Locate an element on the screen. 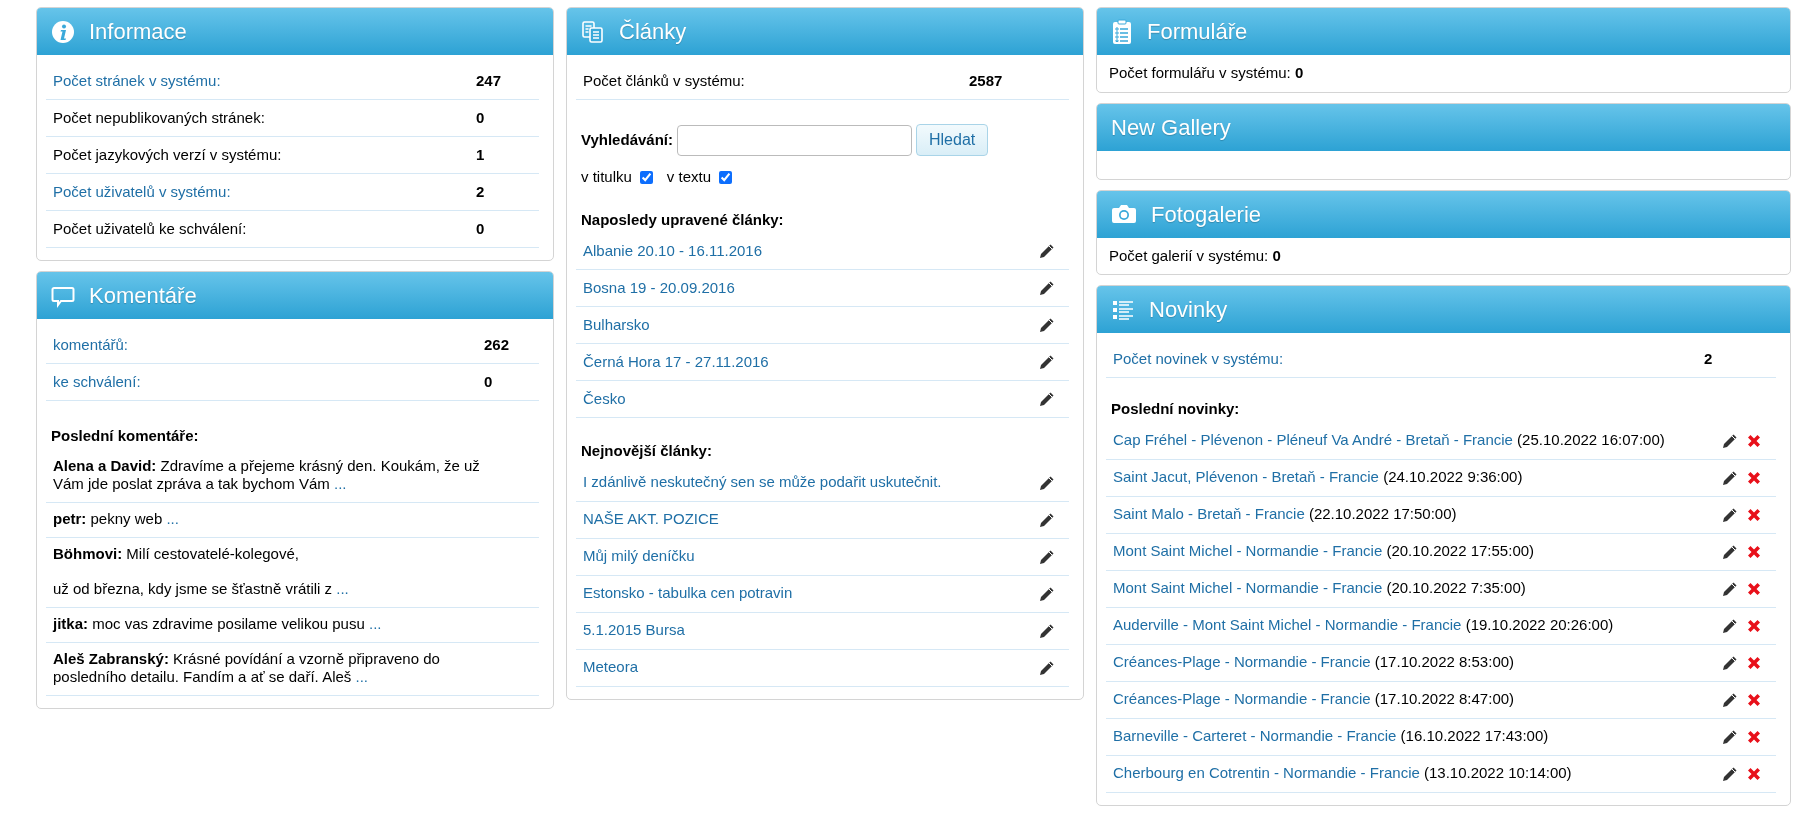 The width and height of the screenshot is (1805, 827). news-link: Cherbourg en Cotrentin - Normandie - Francie is located at coordinates (1266, 773).